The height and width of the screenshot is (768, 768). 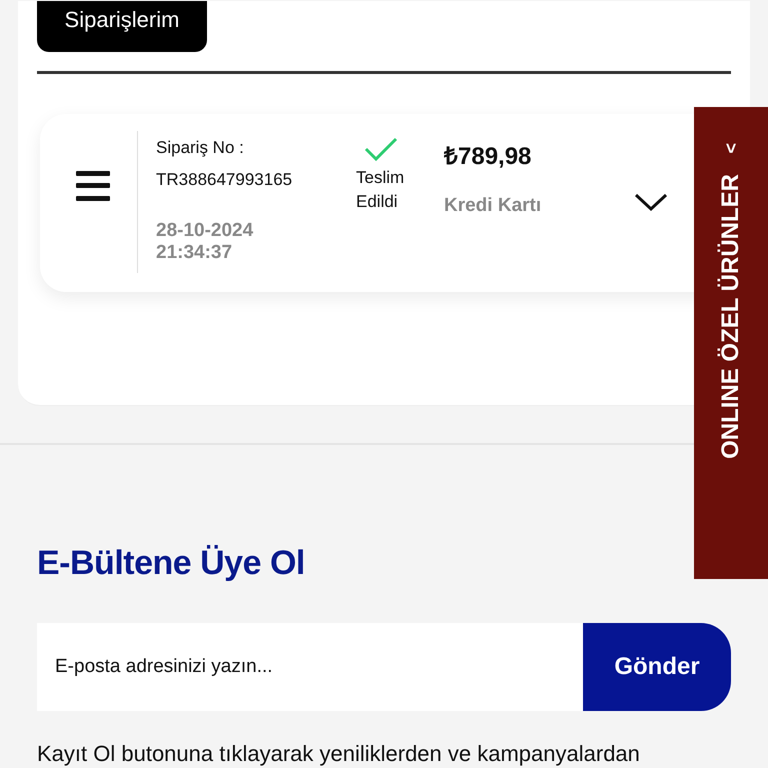 I want to click on order-number: TR388647993165, so click(x=225, y=180).